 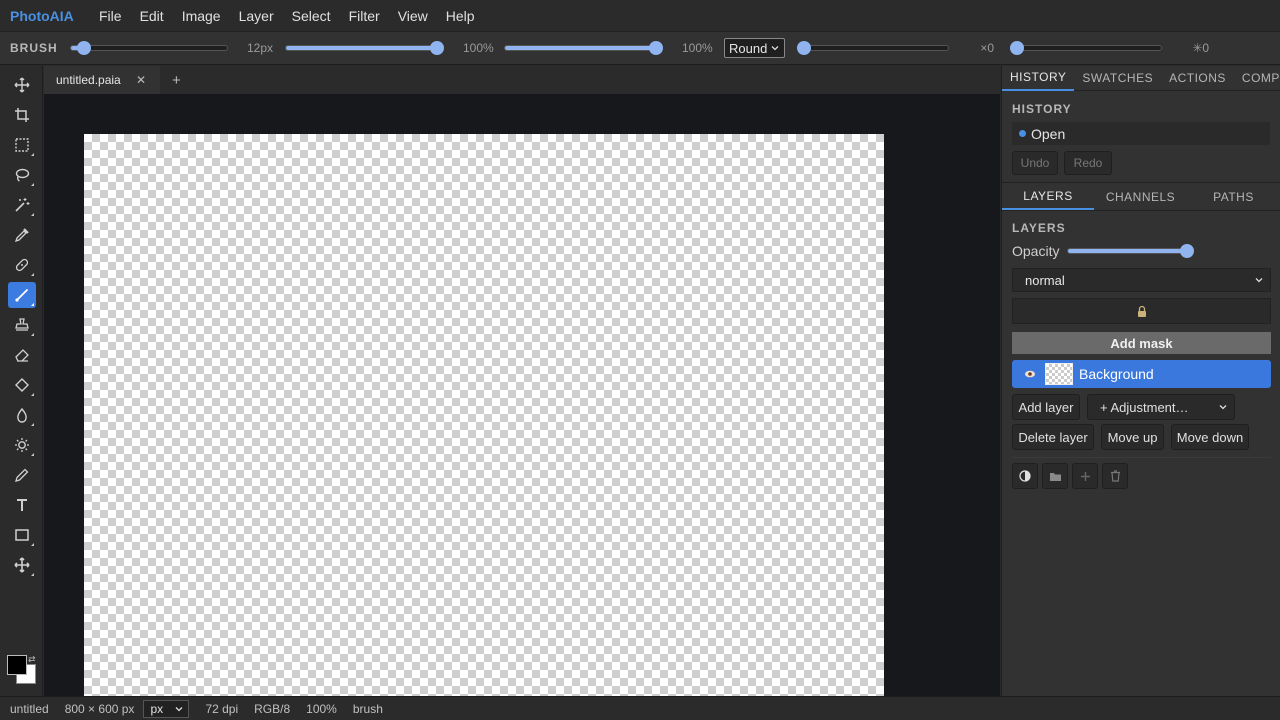 I want to click on adjustment-layer-button, so click(x=1025, y=476).